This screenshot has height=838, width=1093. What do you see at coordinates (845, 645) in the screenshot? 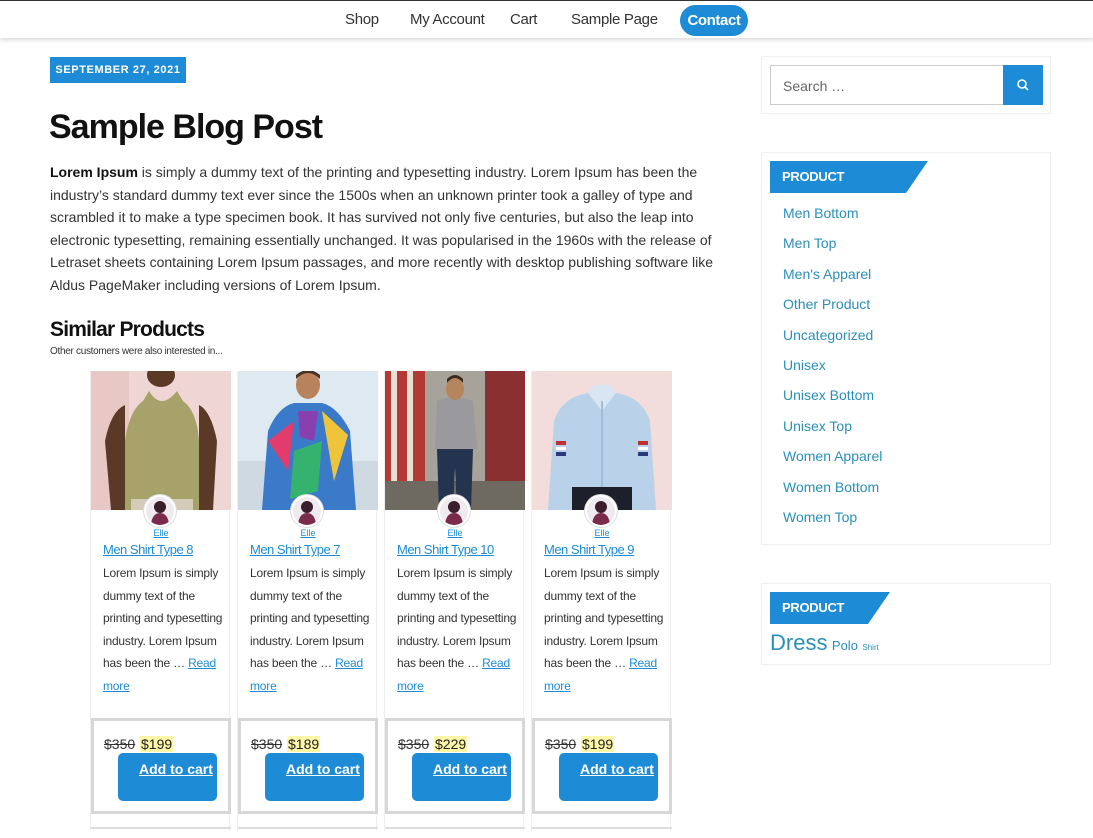
I see `tag-link-polo: Polo` at bounding box center [845, 645].